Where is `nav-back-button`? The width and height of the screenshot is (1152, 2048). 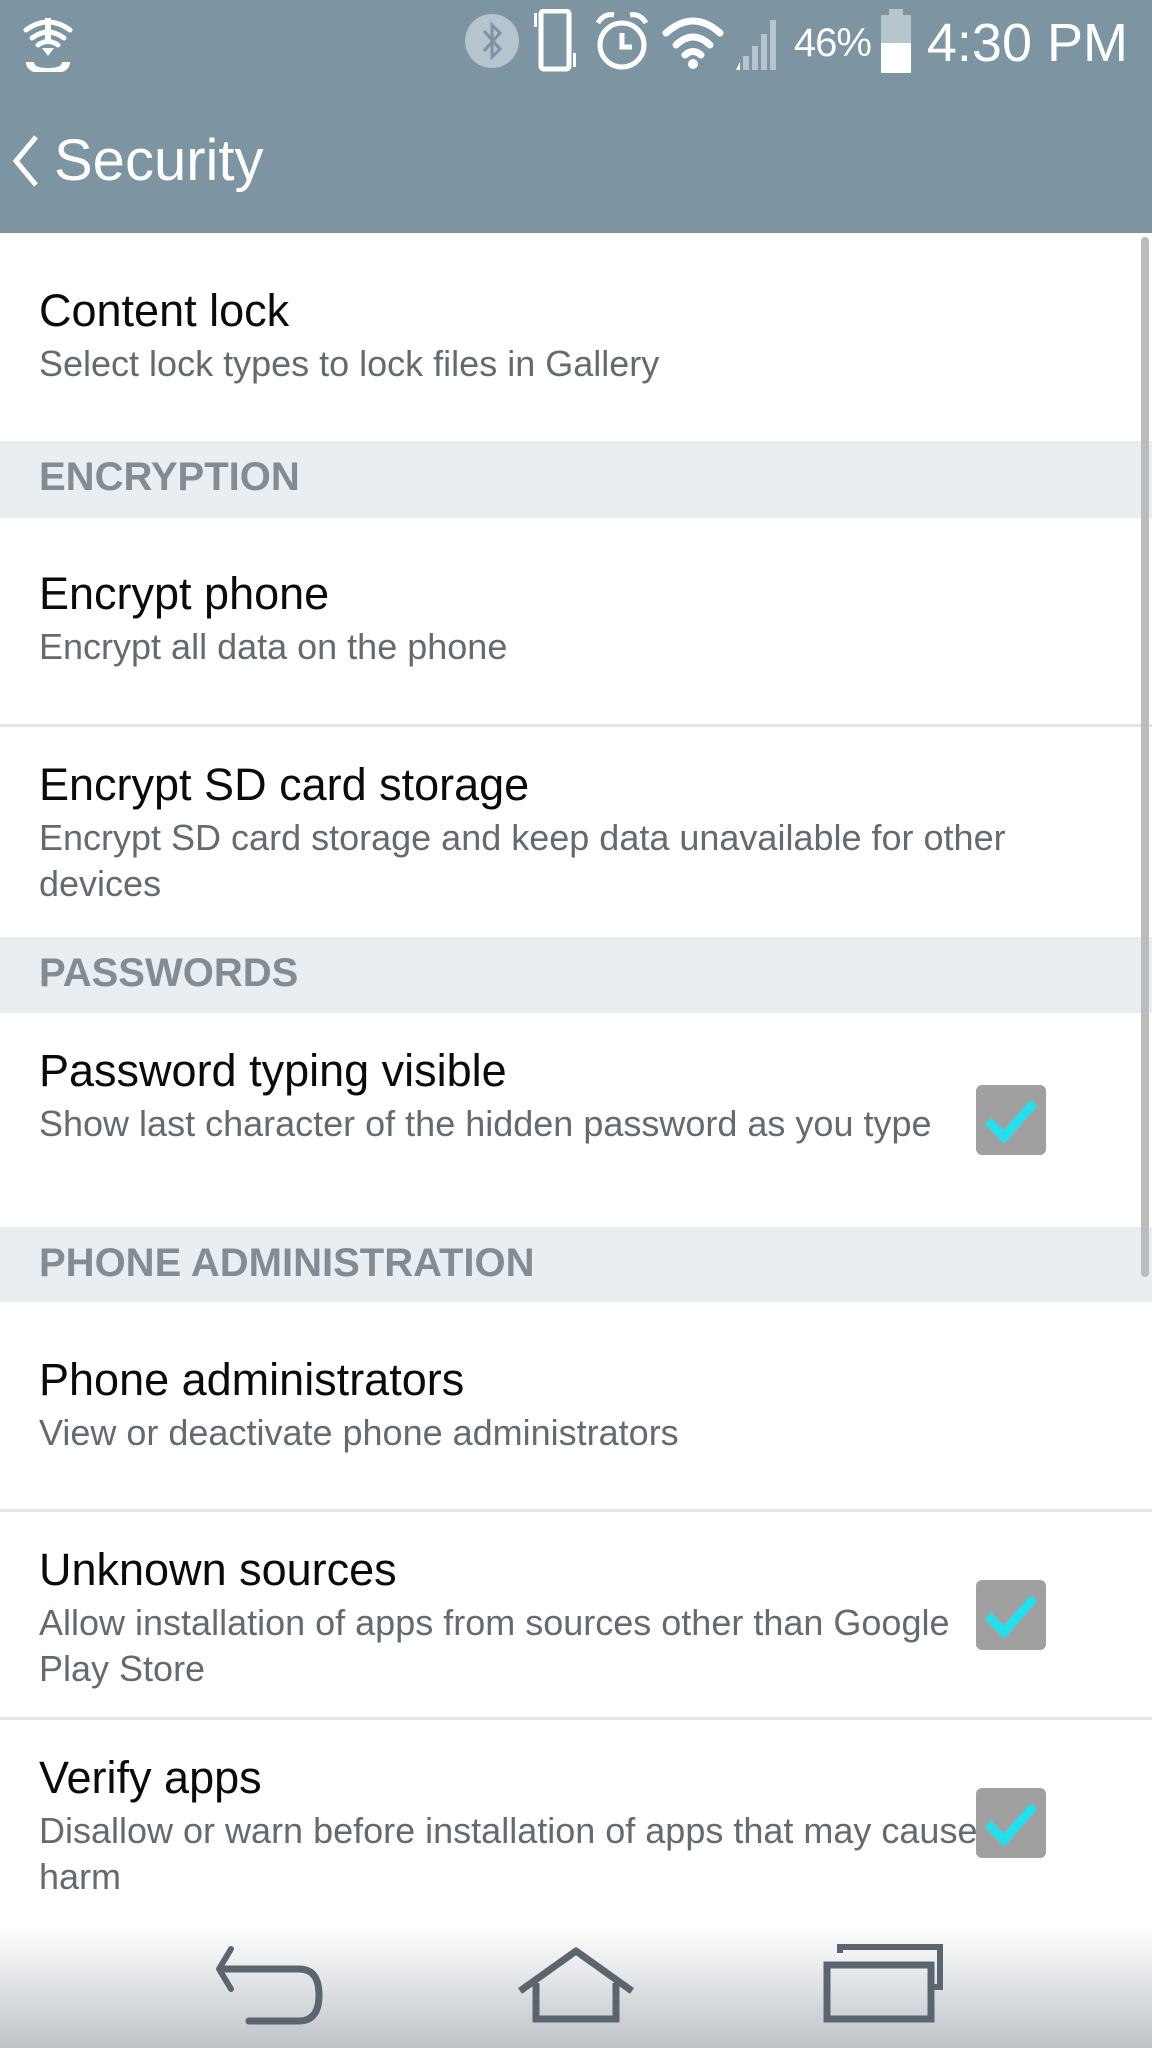
nav-back-button is located at coordinates (265, 1988).